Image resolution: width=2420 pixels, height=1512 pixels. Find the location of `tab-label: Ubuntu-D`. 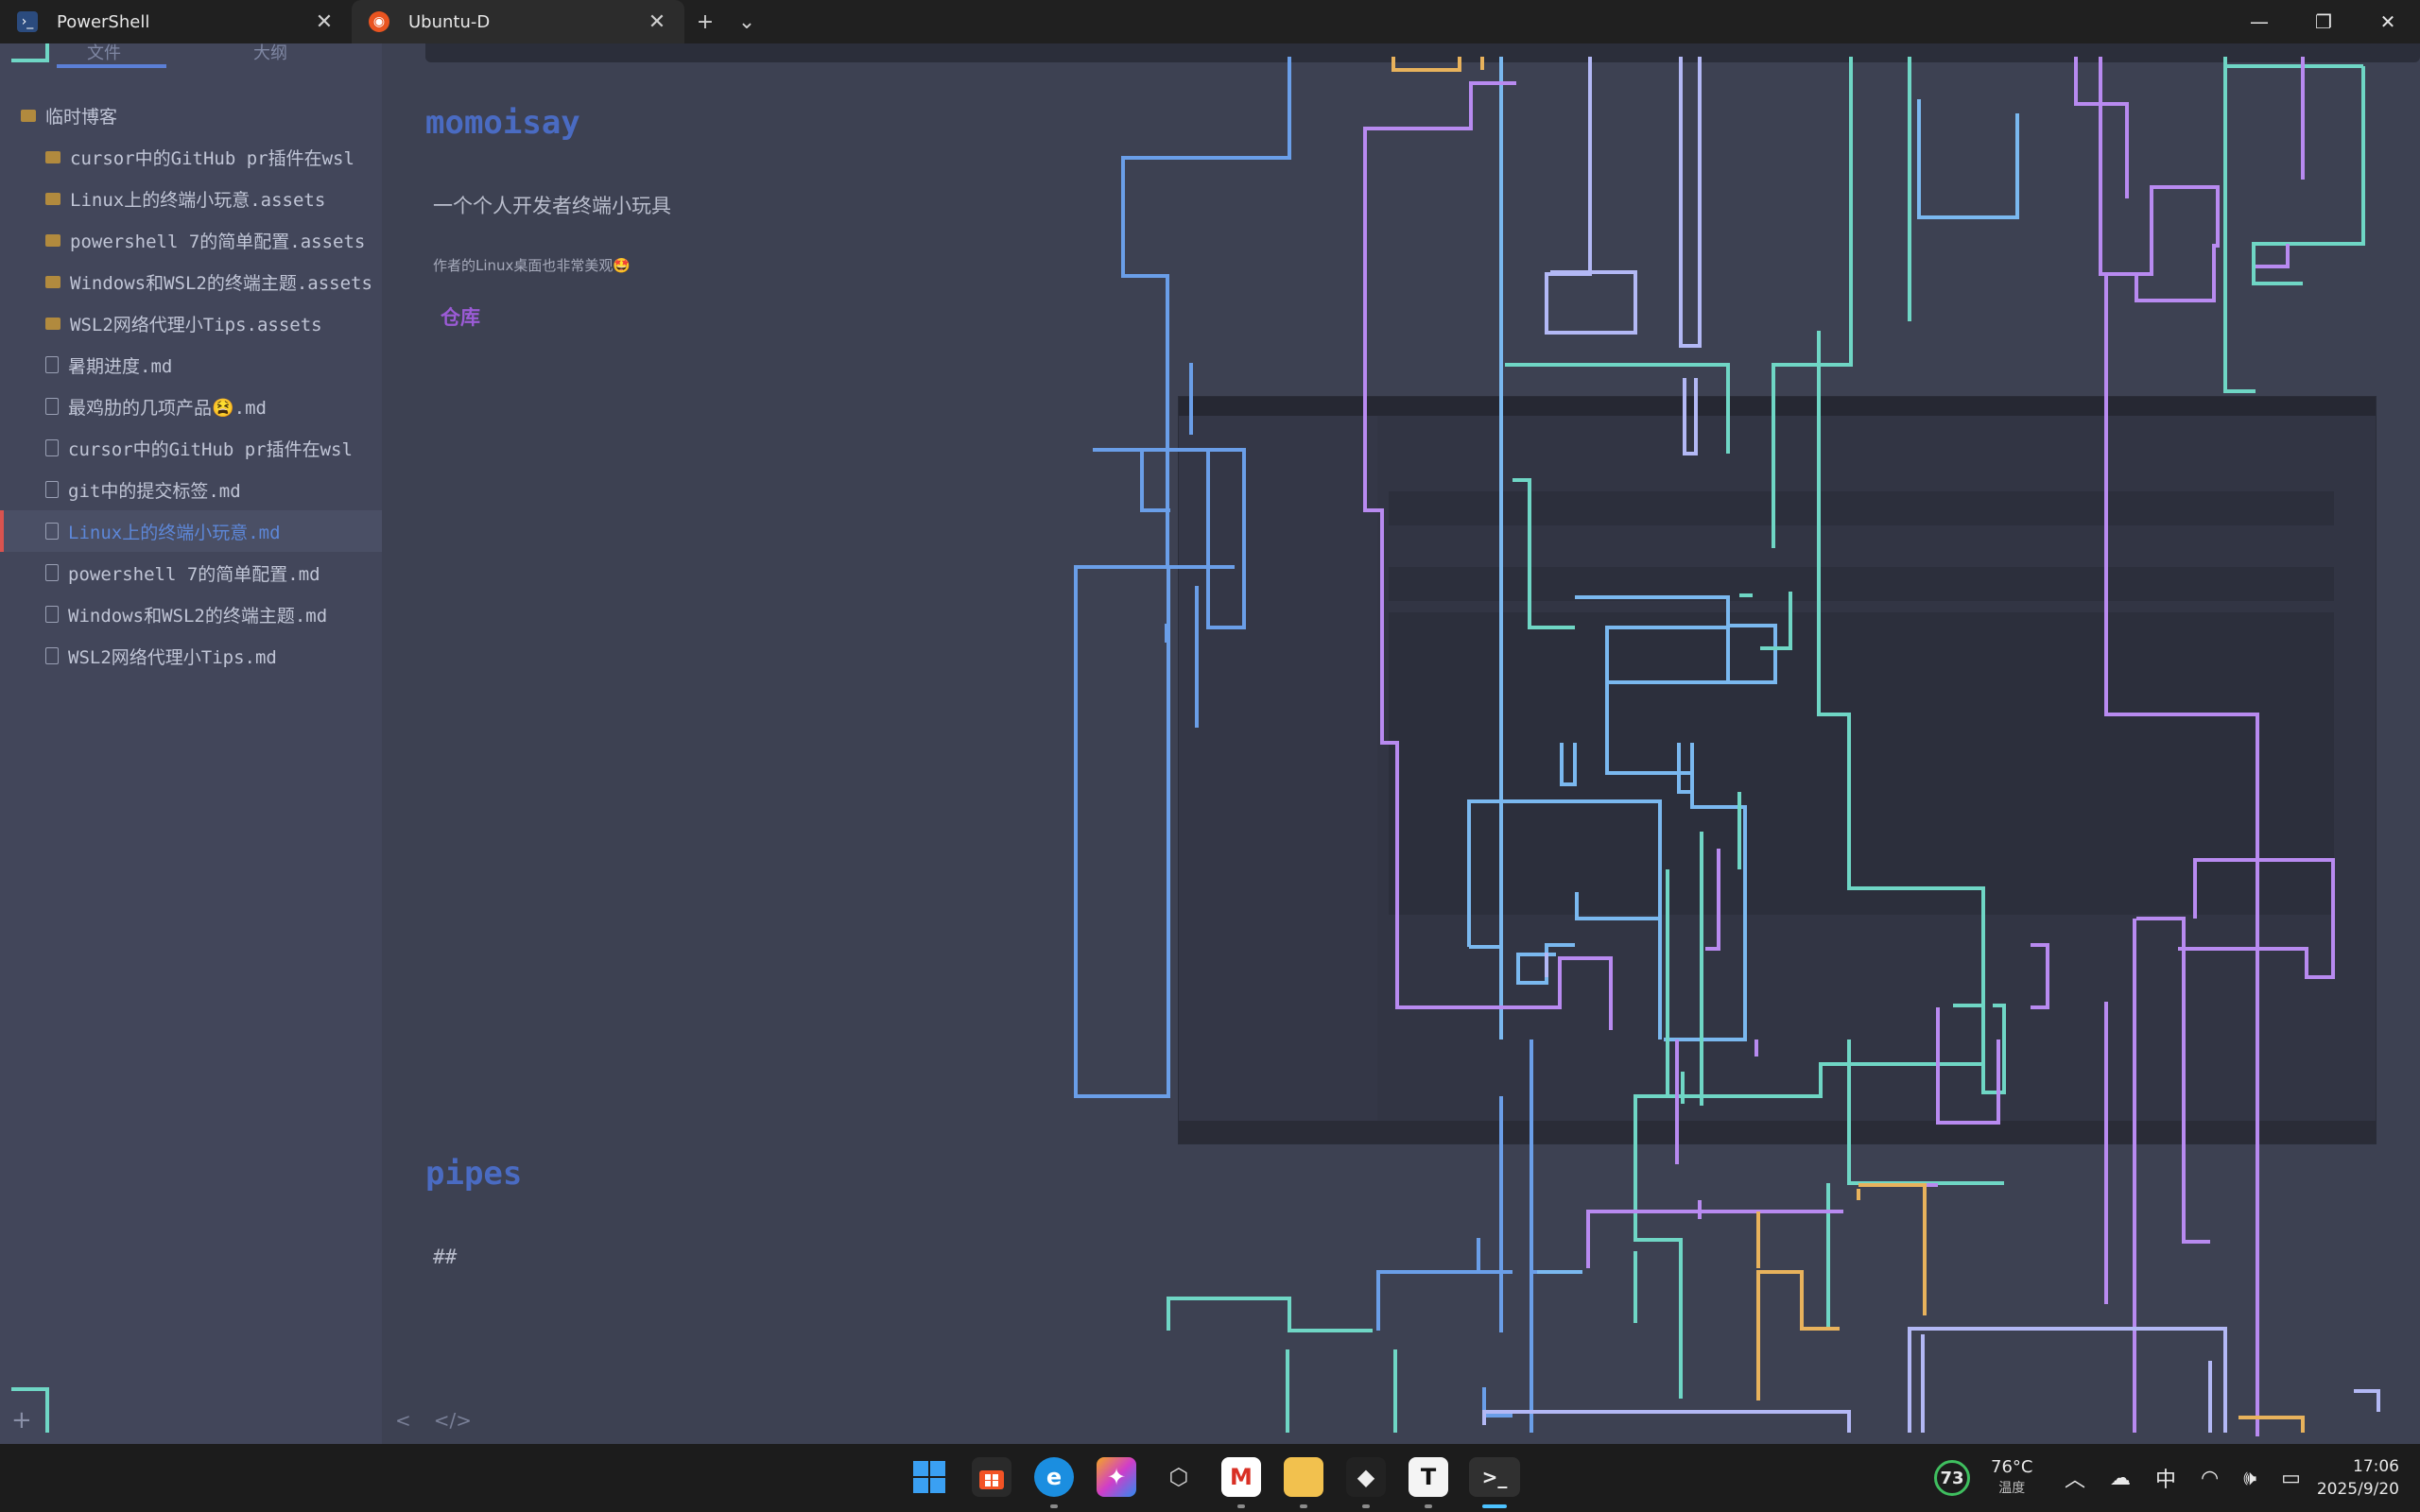

tab-label: Ubuntu-D is located at coordinates (449, 21).